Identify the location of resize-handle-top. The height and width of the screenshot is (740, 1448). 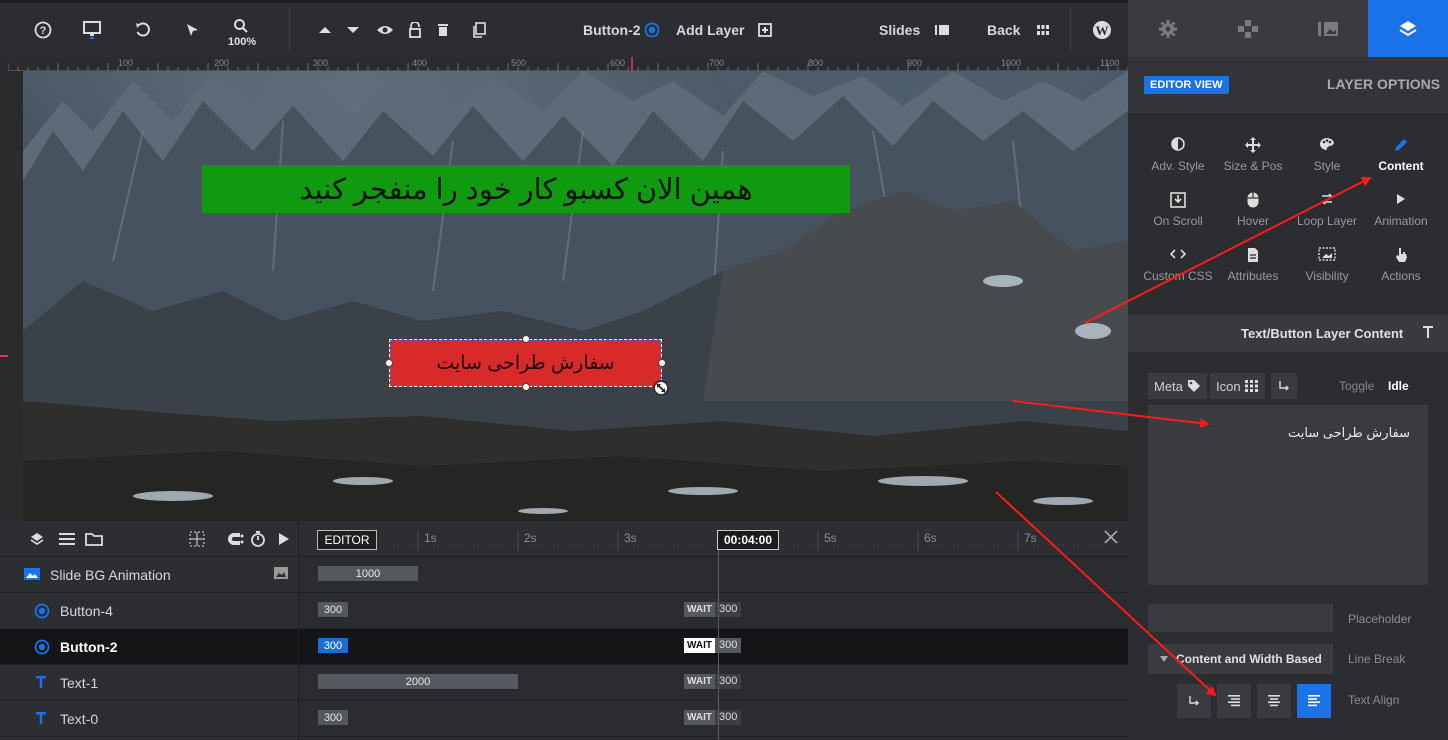
(526, 339).